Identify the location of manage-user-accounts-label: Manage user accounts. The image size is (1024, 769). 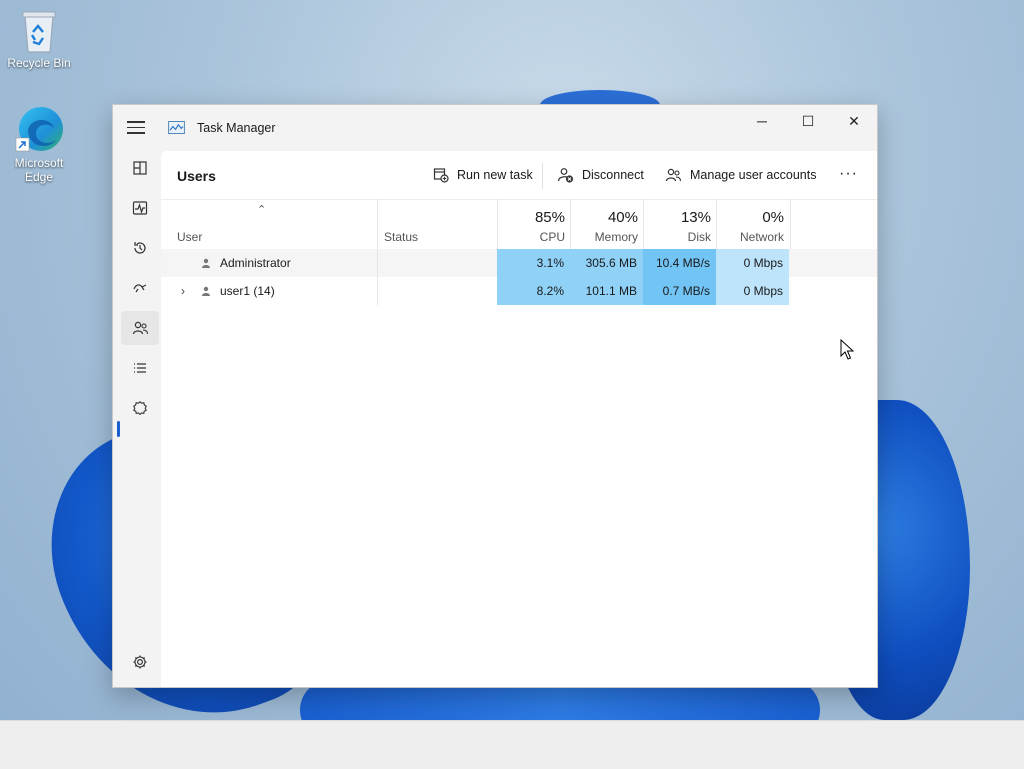
(753, 175).